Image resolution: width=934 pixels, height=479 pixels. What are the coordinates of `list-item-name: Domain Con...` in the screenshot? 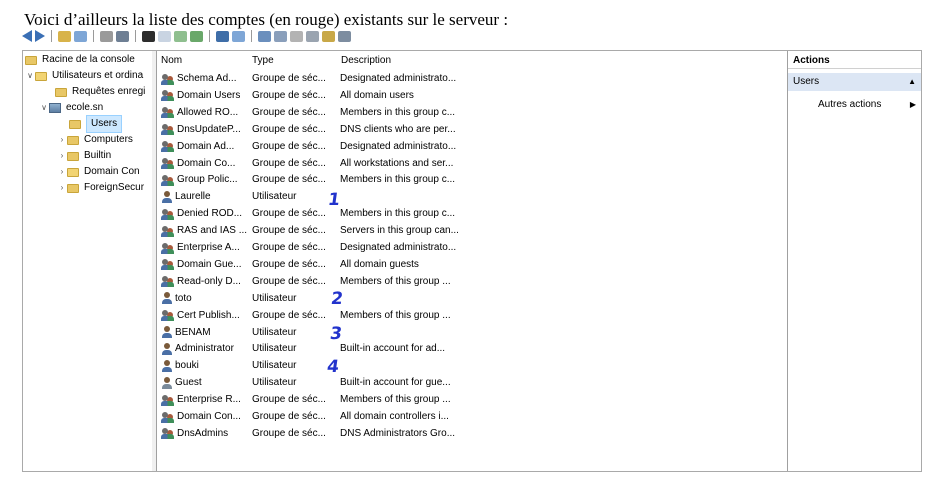 It's located at (209, 416).